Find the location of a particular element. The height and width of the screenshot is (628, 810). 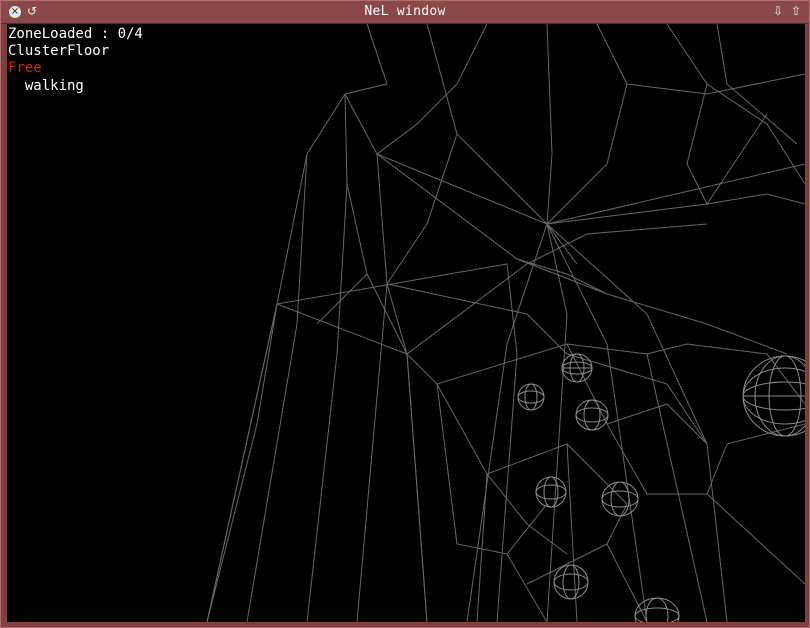

hud-state: walking is located at coordinates (46, 86).